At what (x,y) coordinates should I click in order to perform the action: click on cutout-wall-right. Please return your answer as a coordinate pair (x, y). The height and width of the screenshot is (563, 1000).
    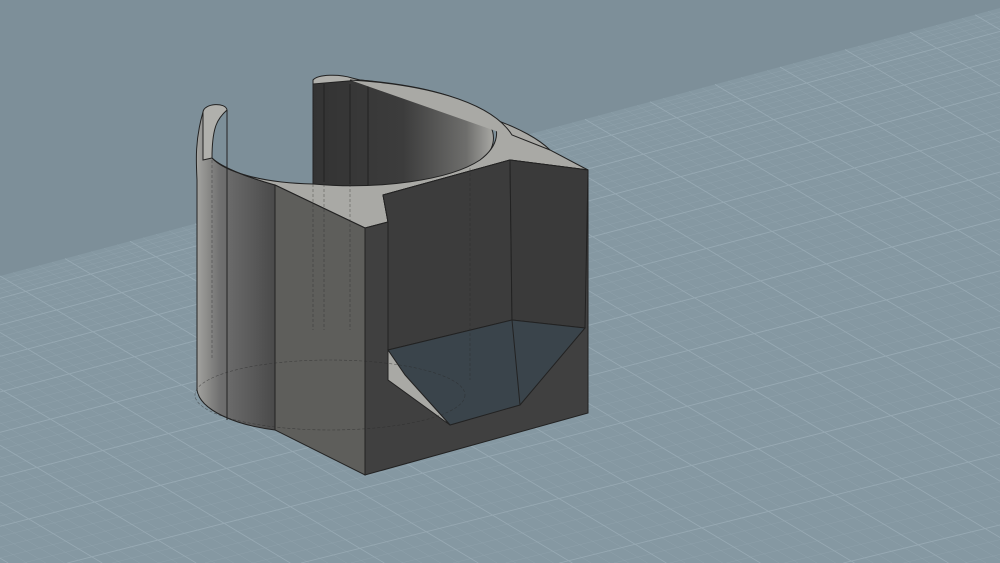
    Looking at the image, I should click on (549, 244).